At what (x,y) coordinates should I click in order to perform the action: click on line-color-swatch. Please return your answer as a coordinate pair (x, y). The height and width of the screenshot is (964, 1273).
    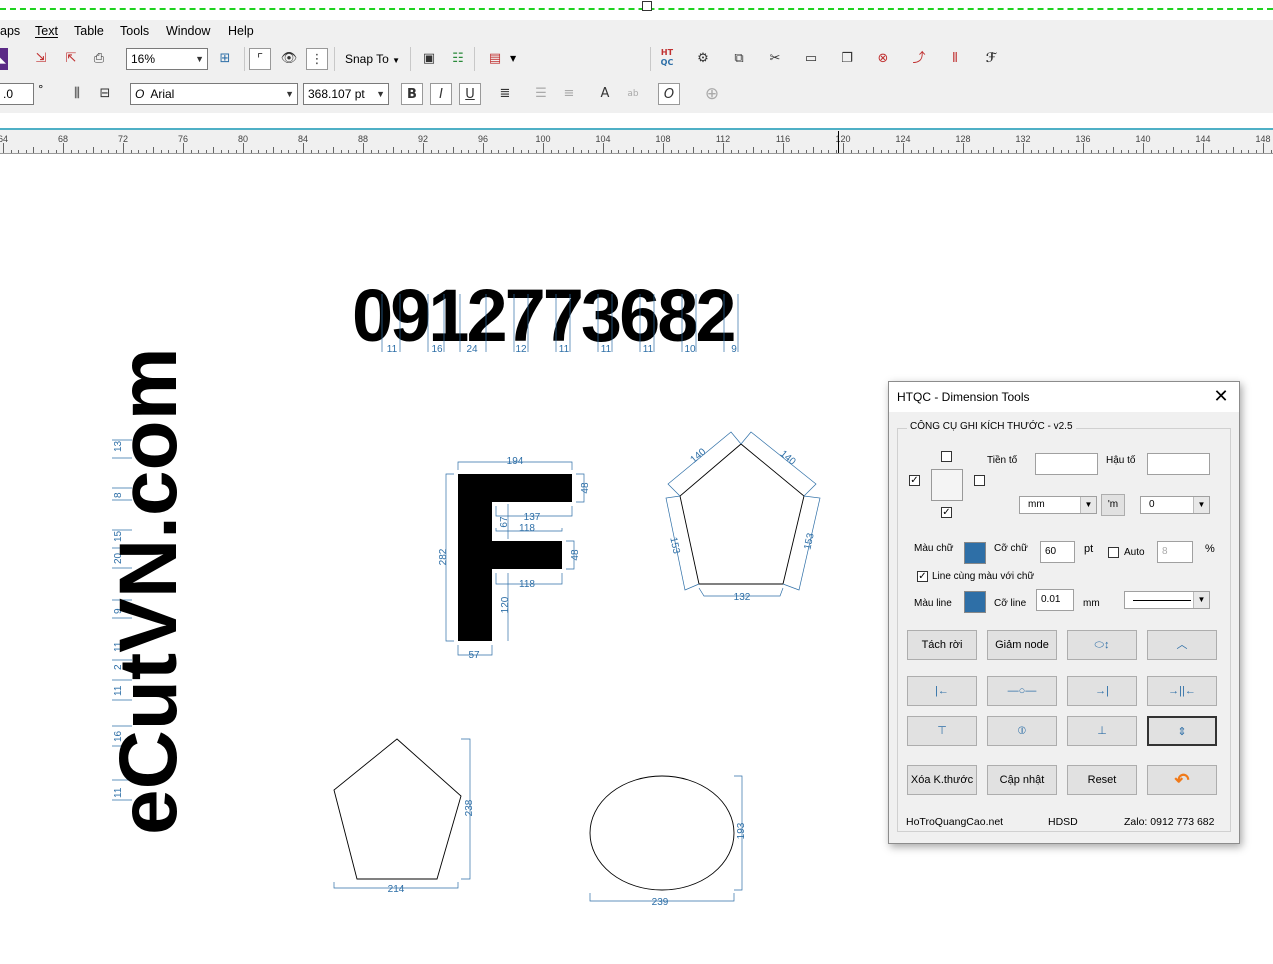
    Looking at the image, I should click on (975, 602).